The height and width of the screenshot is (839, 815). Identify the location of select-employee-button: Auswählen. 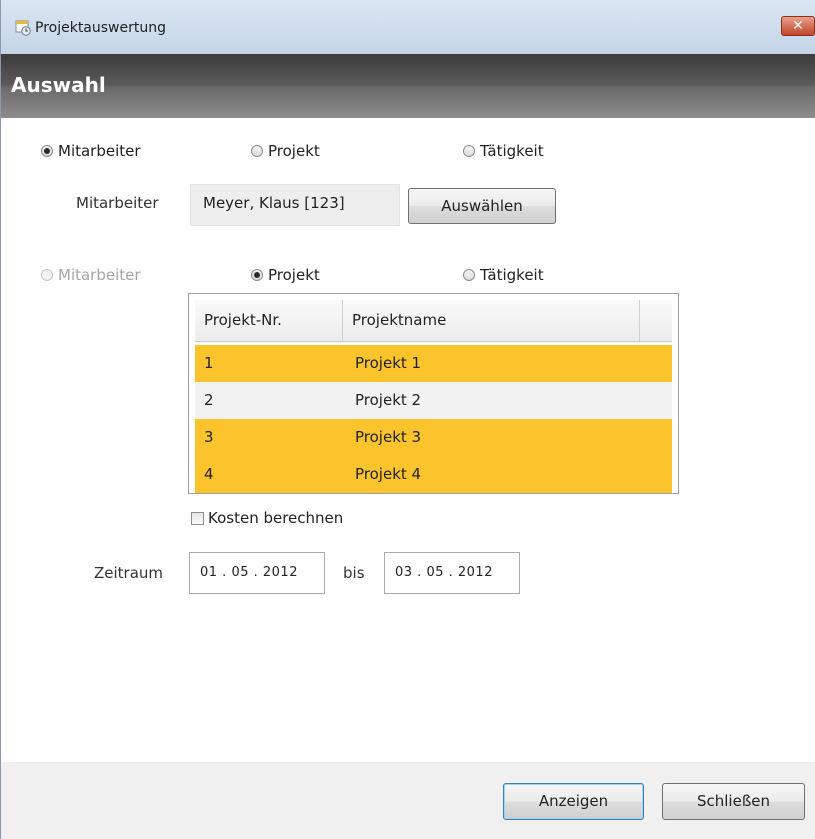
(482, 206).